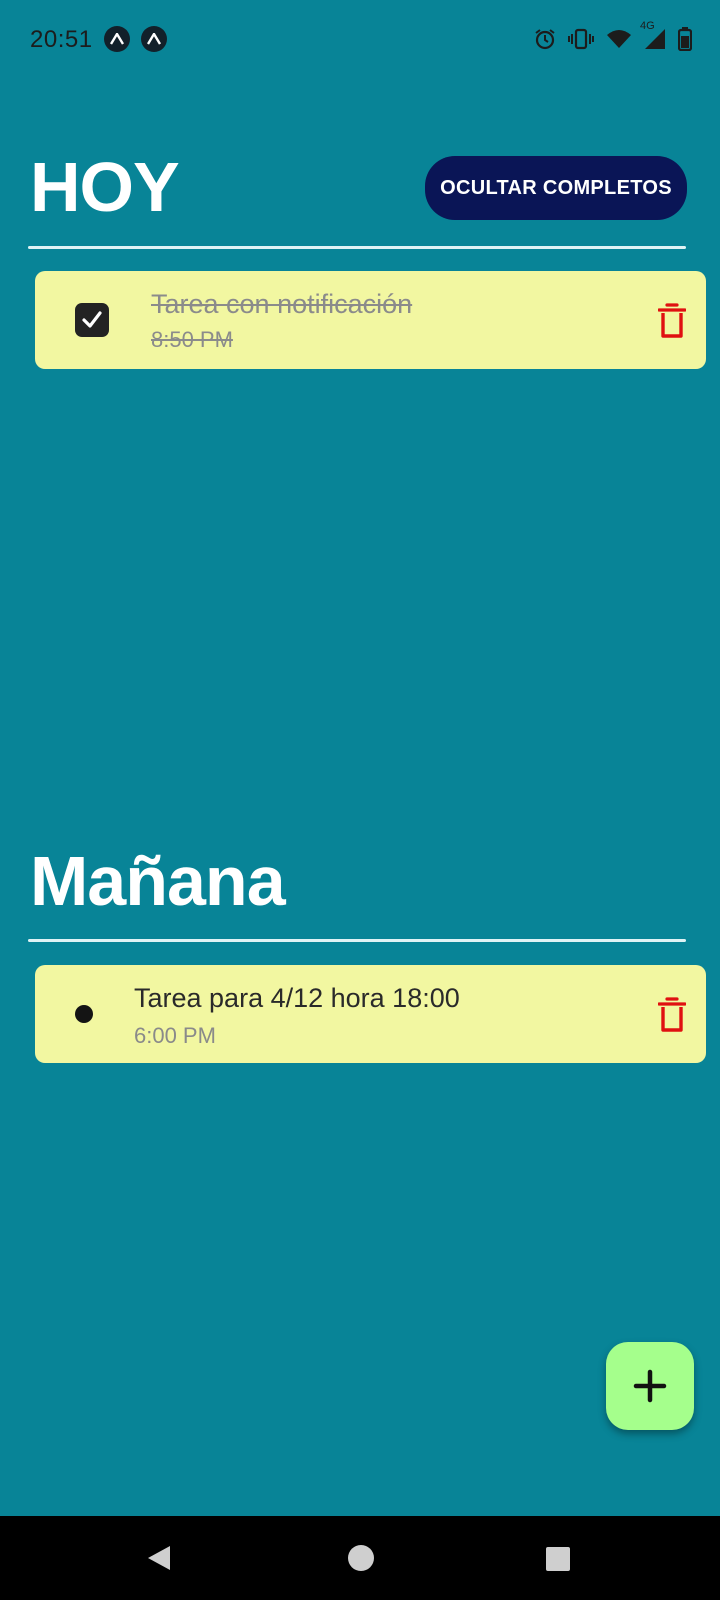 The image size is (720, 1600). What do you see at coordinates (158, 881) in the screenshot?
I see `section-title-tomorrow: Mañana` at bounding box center [158, 881].